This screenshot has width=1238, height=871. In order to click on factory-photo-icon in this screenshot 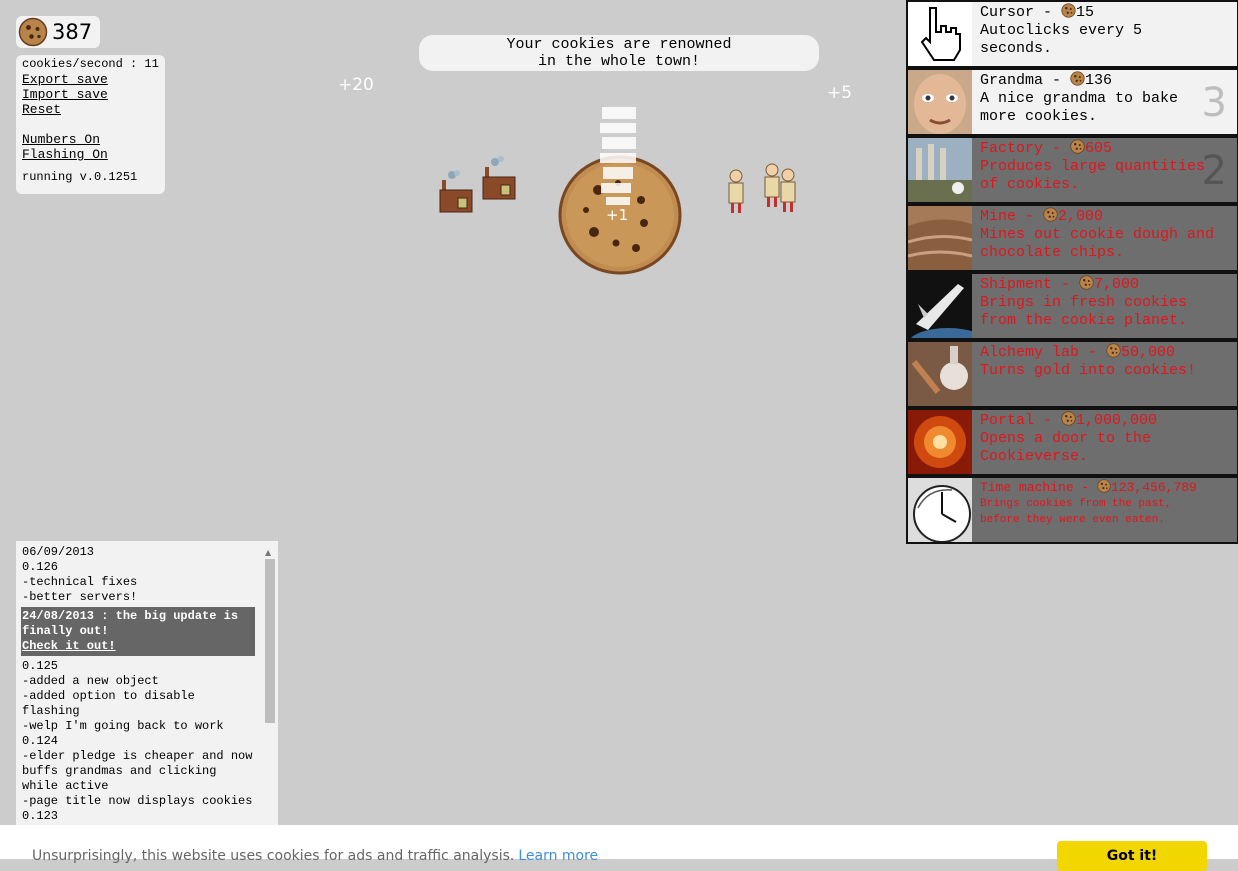, I will do `click(940, 170)`.